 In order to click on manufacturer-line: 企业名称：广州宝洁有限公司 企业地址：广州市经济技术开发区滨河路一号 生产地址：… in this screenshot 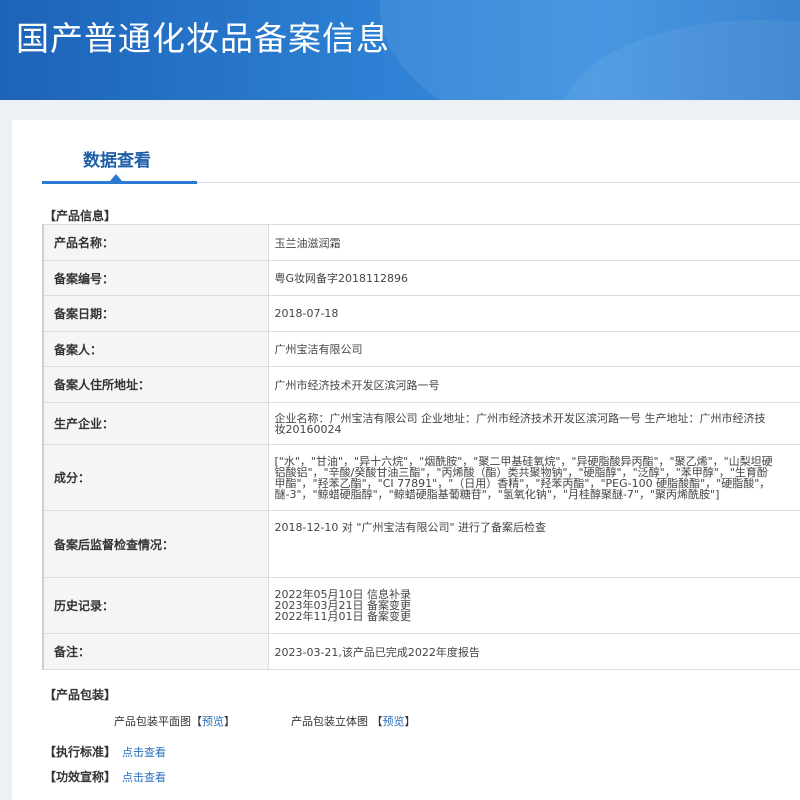, I will do `click(520, 418)`.